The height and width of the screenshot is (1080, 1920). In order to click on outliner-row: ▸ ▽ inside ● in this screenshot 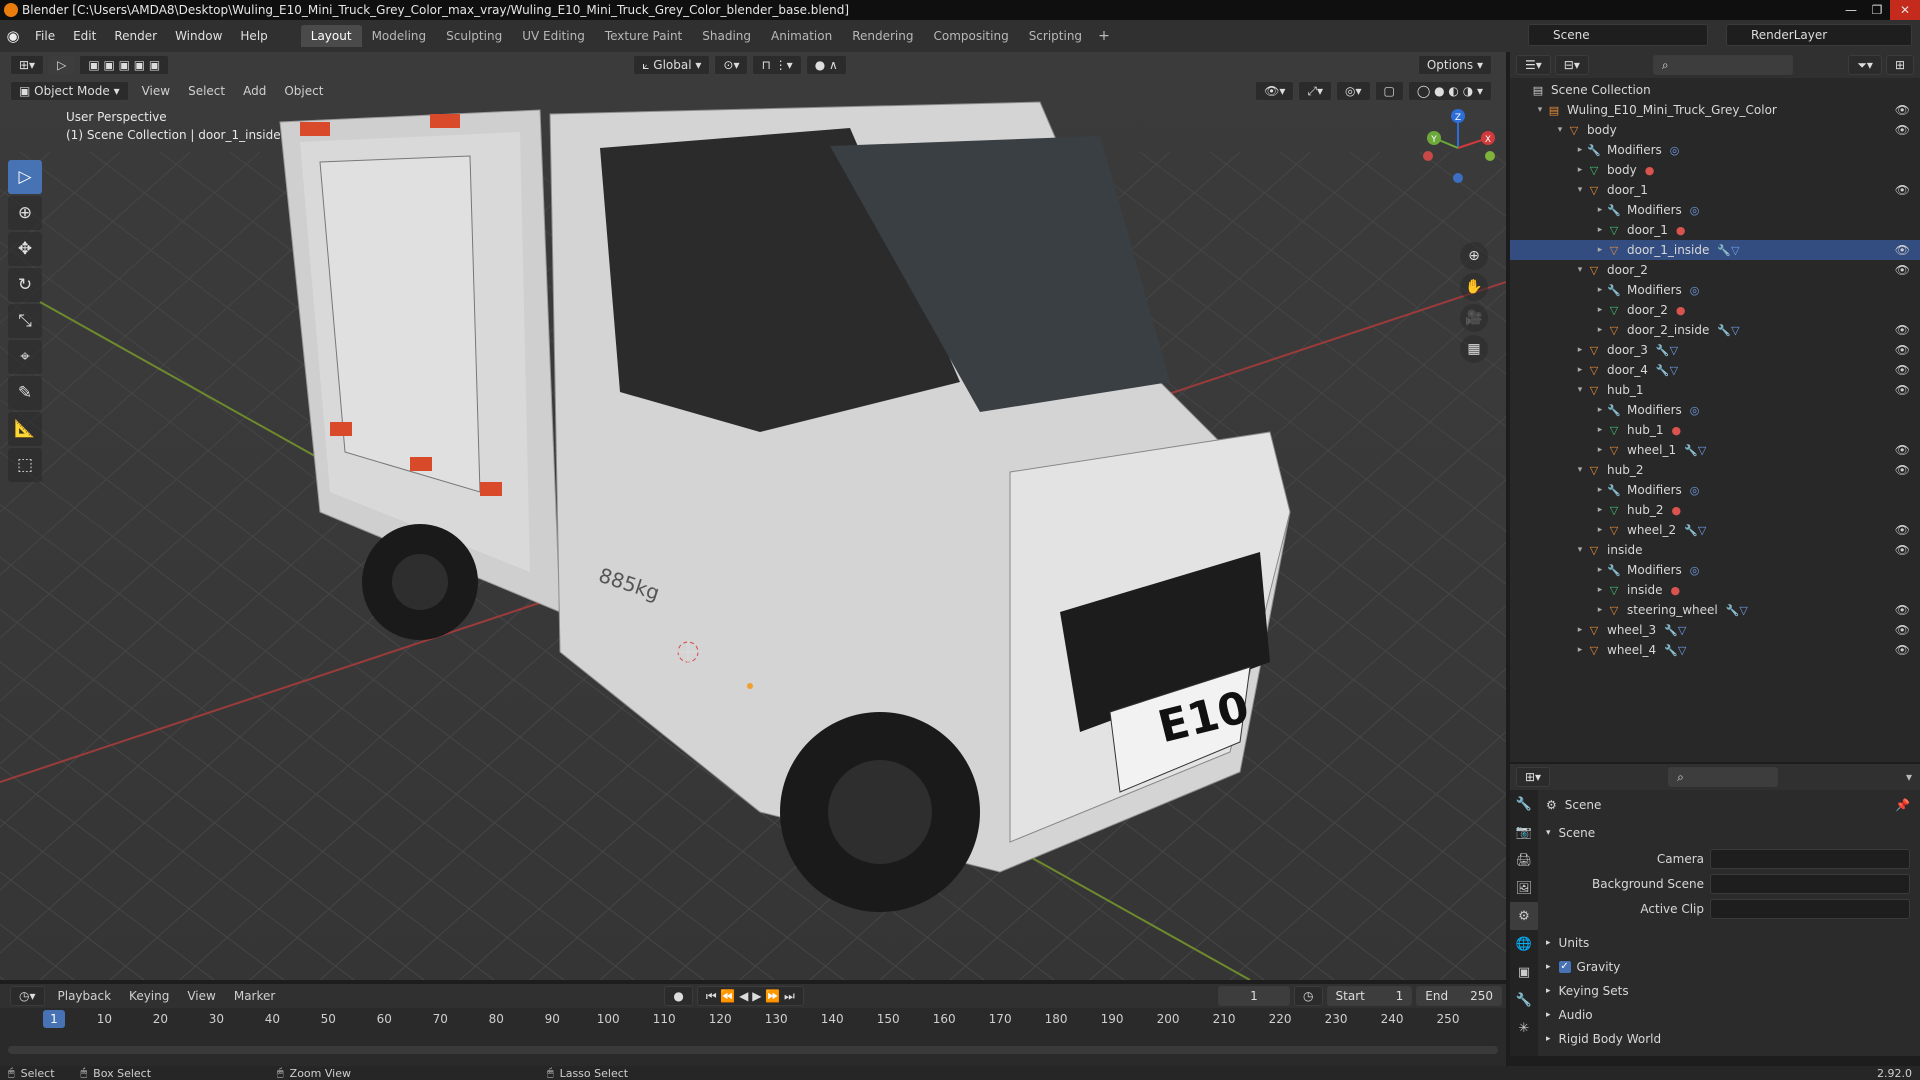, I will do `click(1715, 590)`.